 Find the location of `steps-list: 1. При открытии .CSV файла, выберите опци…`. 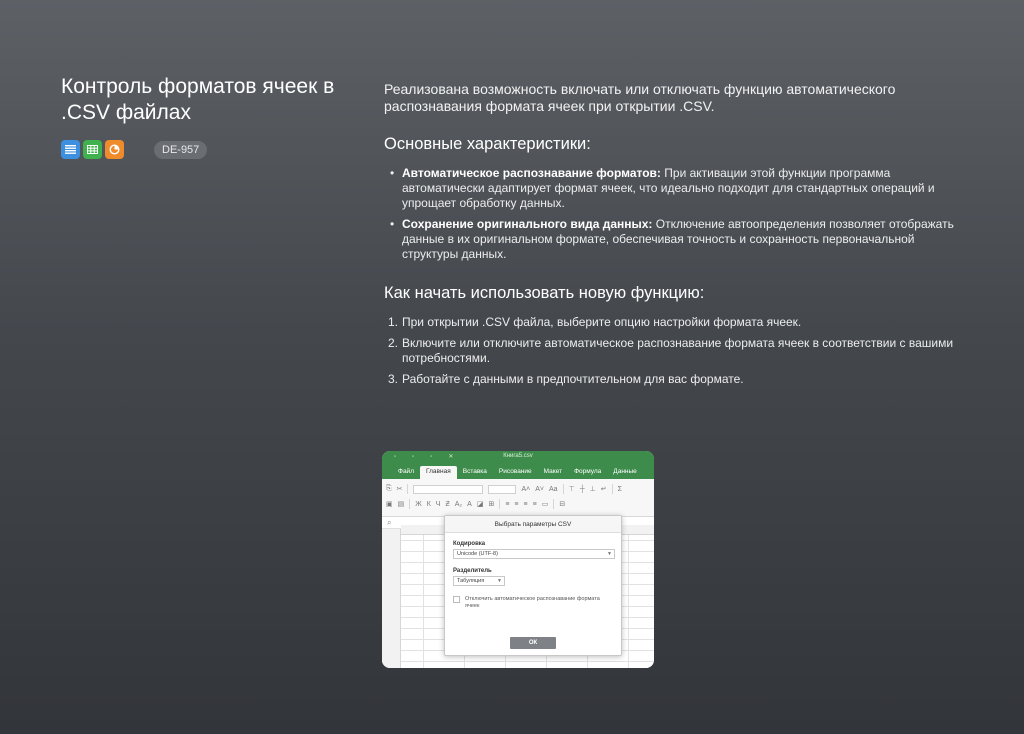

steps-list: 1. При открытии .CSV файла, выберите опци… is located at coordinates (671, 351).